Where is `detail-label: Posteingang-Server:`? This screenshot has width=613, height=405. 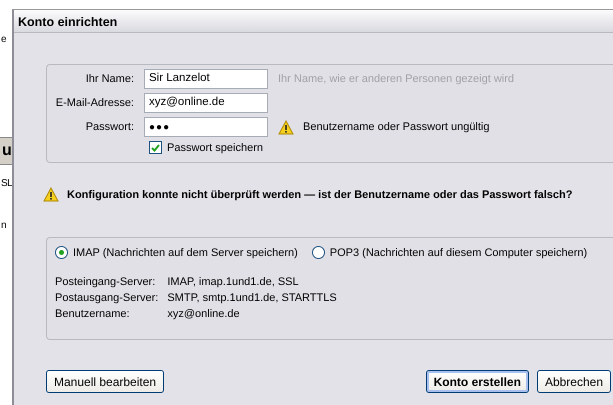
detail-label: Posteingang-Server: is located at coordinates (105, 282).